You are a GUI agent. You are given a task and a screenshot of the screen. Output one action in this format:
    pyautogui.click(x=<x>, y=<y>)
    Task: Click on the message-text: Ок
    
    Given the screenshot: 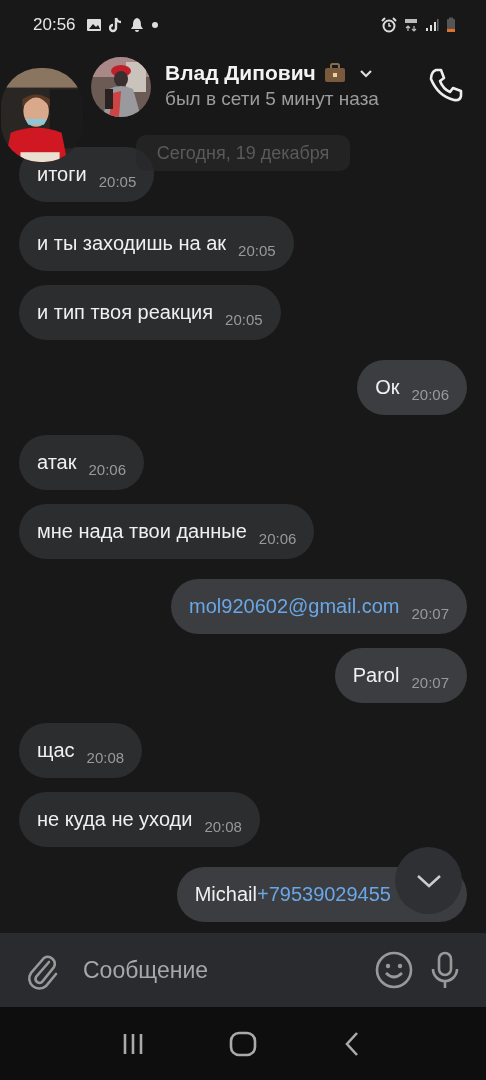 What is the action you would take?
    pyautogui.click(x=387, y=387)
    